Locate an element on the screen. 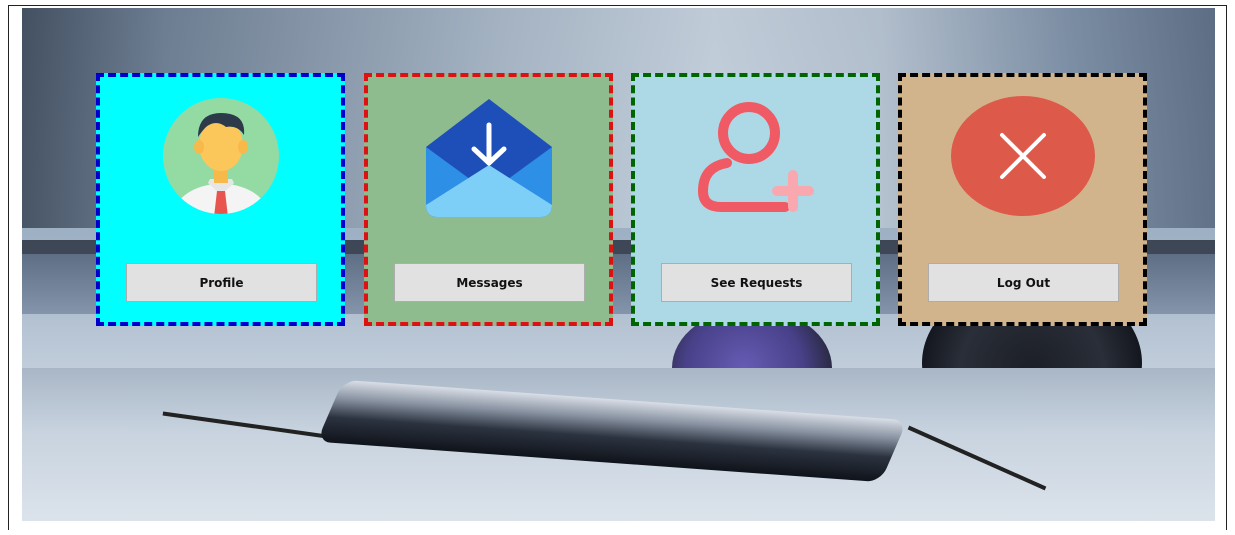 This screenshot has width=1235, height=535. requests-card: See Requests is located at coordinates (755, 199).